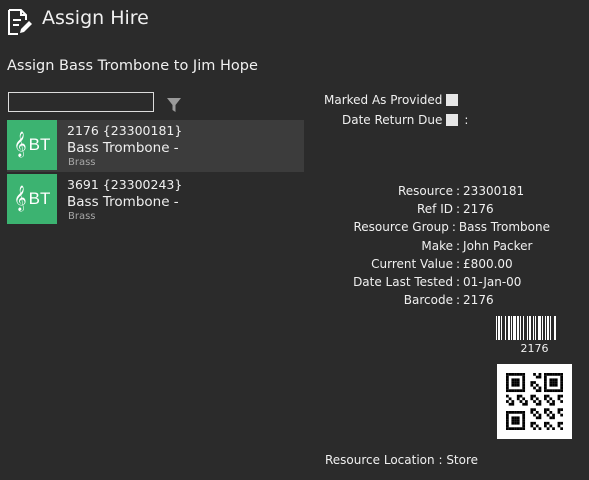  Describe the element at coordinates (452, 120) in the screenshot. I see `date-return-due-checkbox` at that location.